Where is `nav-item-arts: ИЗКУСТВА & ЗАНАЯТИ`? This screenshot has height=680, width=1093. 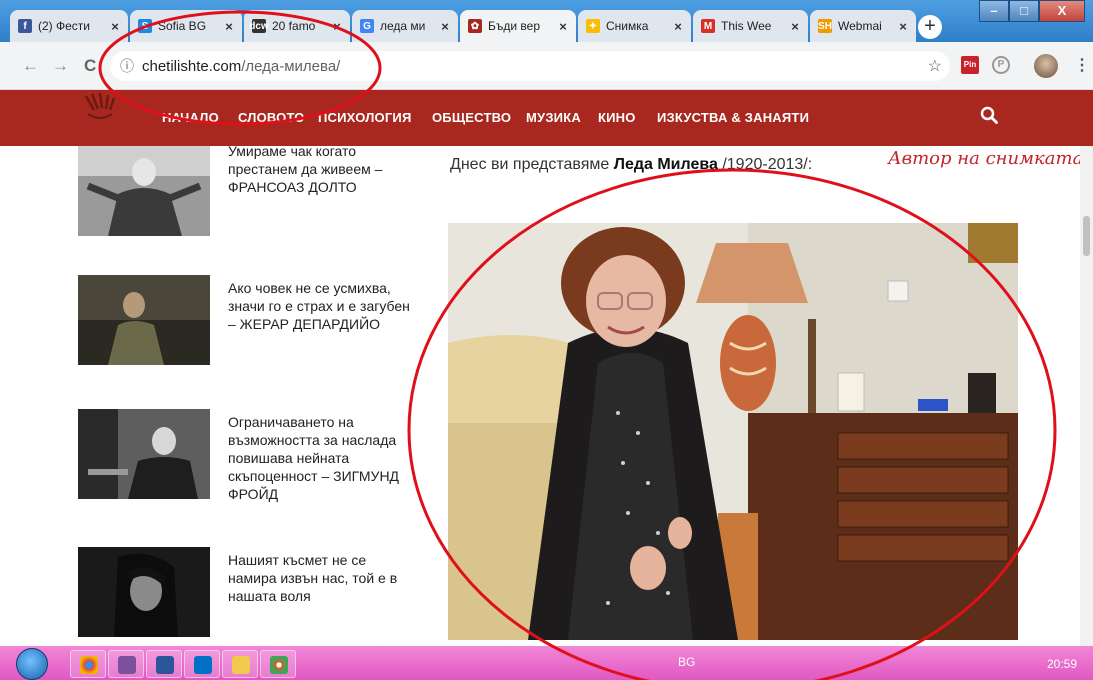
nav-item-arts: ИЗКУСТВА & ЗАНАЯТИ is located at coordinates (733, 117).